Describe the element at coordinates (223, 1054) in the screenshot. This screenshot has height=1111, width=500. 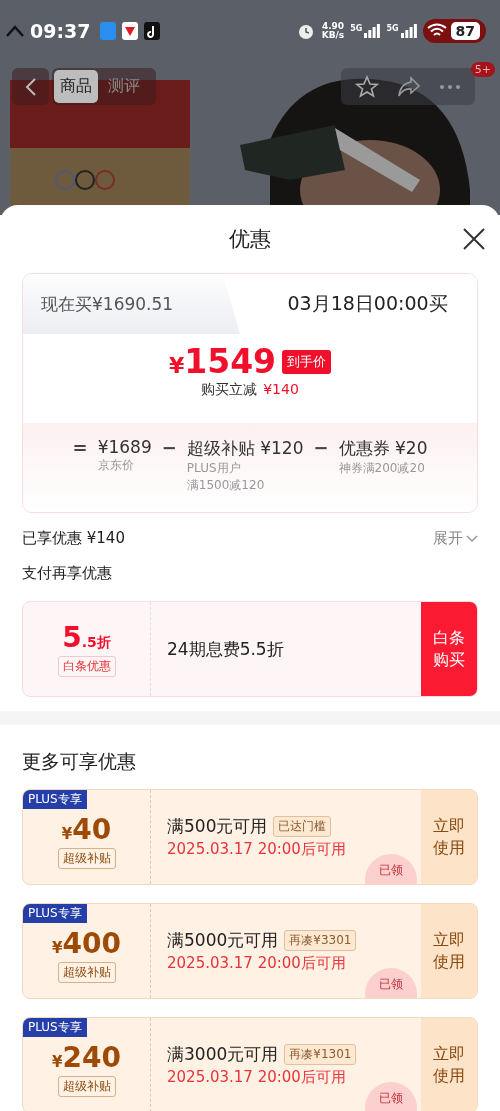
I see `coupon-condition: 满3000元可用` at that location.